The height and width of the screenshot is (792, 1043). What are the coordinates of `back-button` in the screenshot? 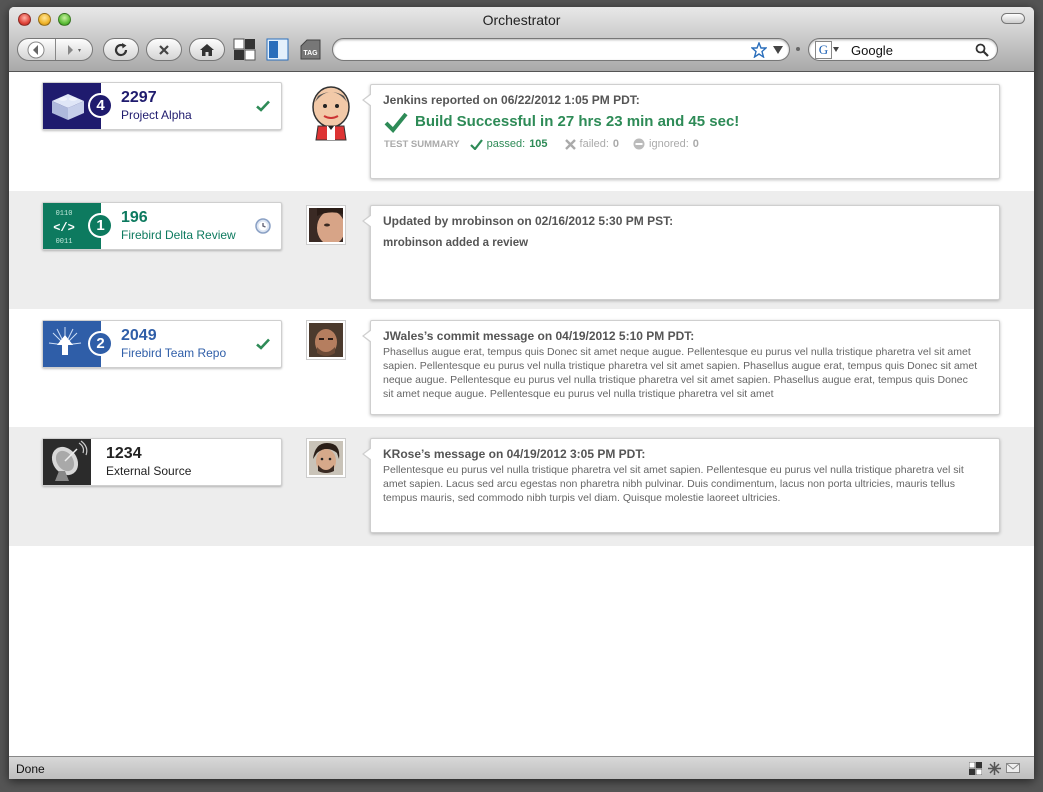 It's located at (37, 49).